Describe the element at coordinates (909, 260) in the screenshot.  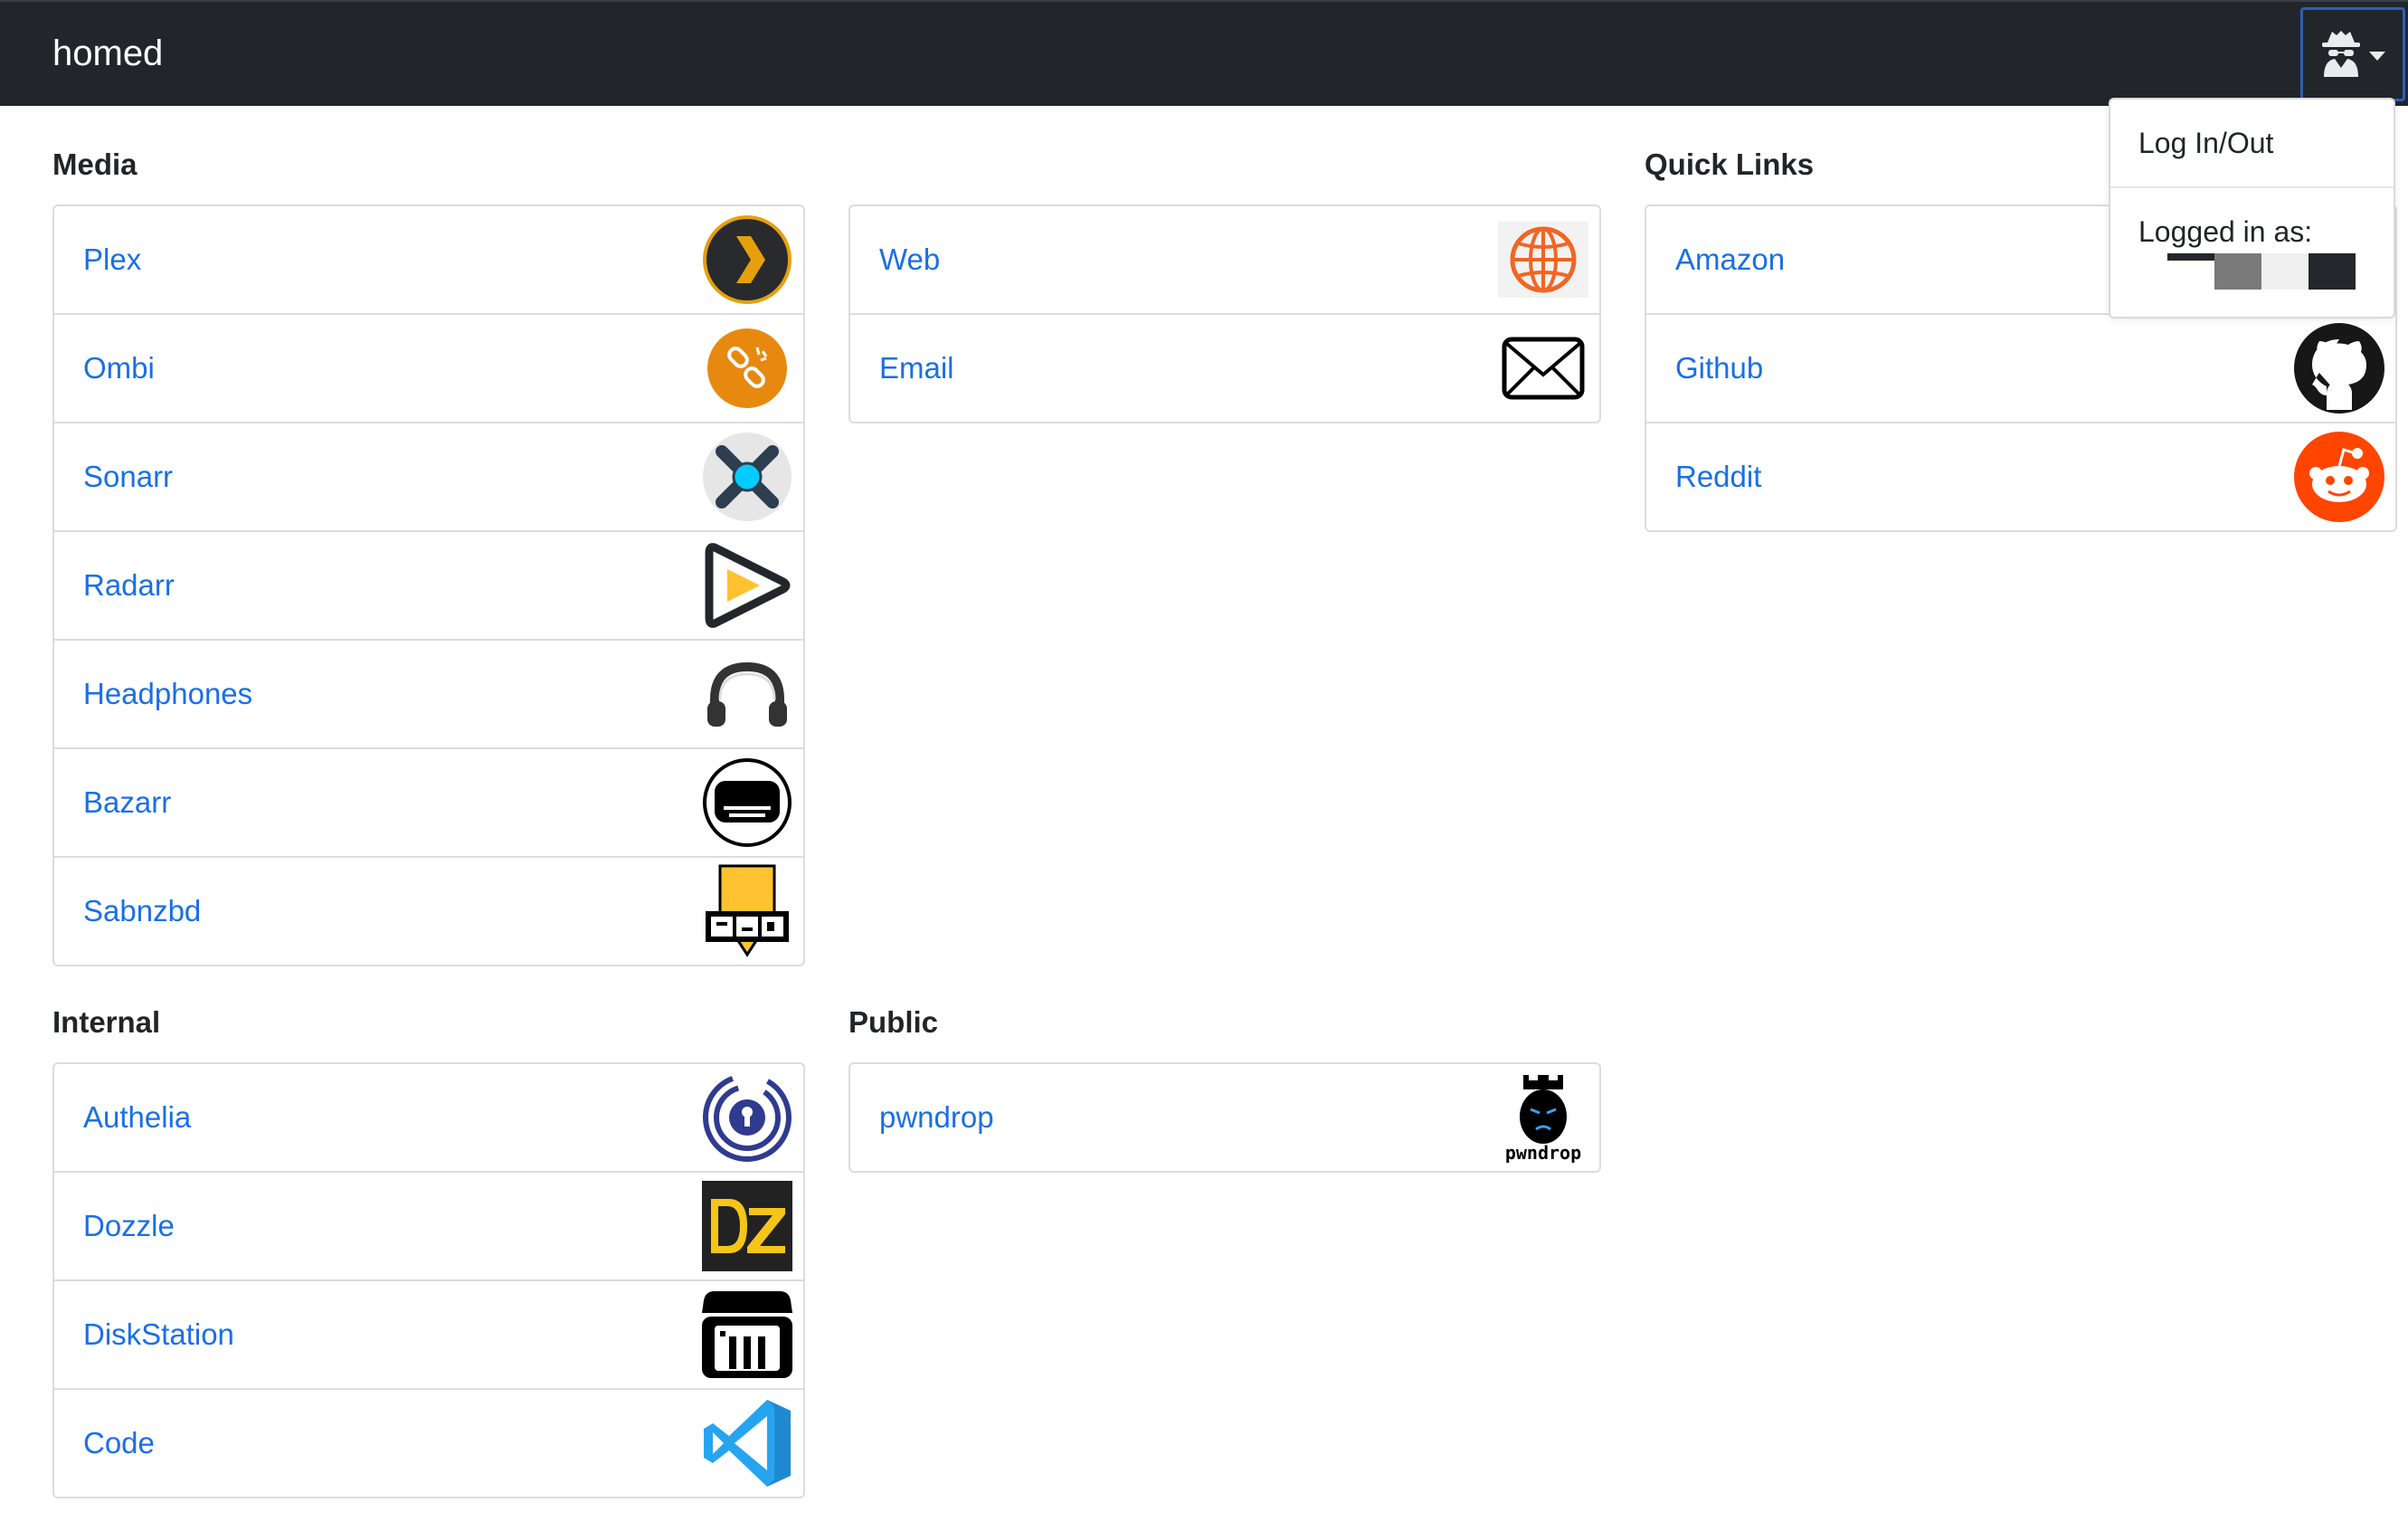
I see `item-label: Web` at that location.